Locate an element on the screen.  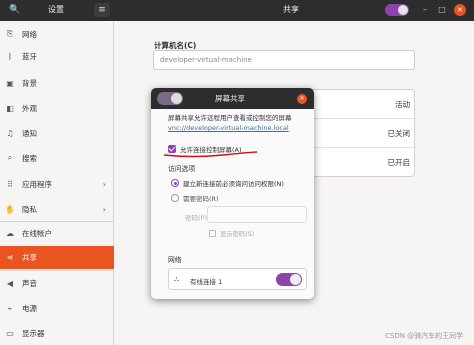
show-password-row: 显示密码(S) is located at coordinates (231, 233).